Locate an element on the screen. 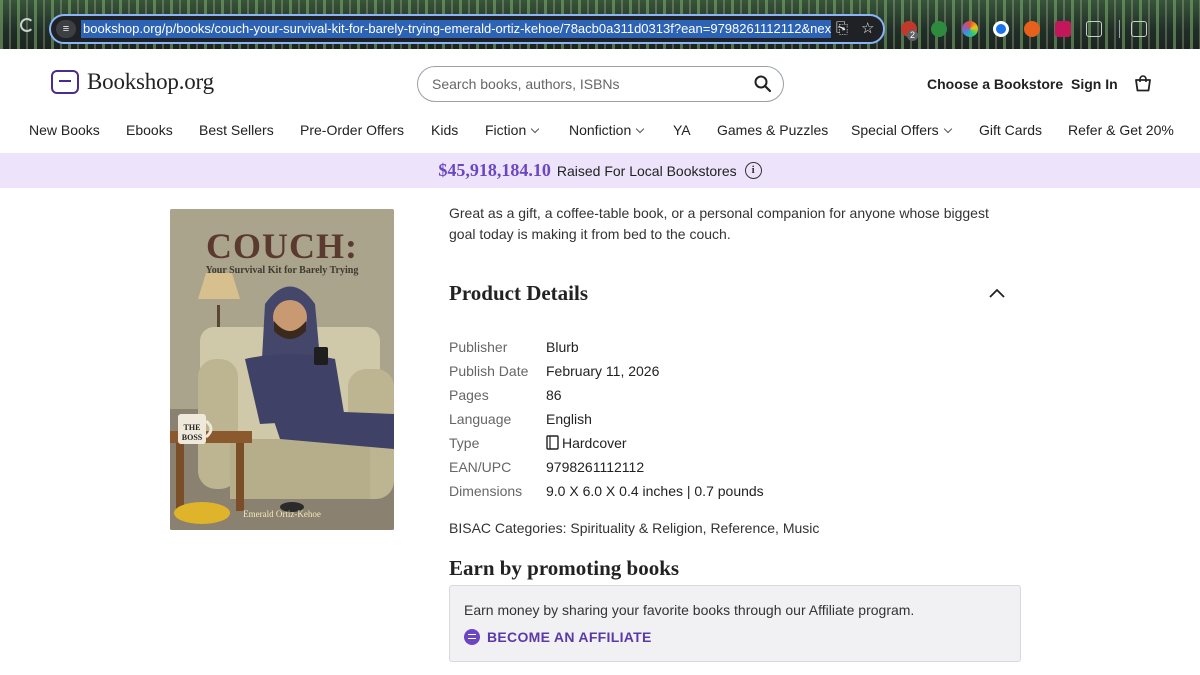 This screenshot has width=1200, height=675. nav-new-books: New Books is located at coordinates (64, 130).